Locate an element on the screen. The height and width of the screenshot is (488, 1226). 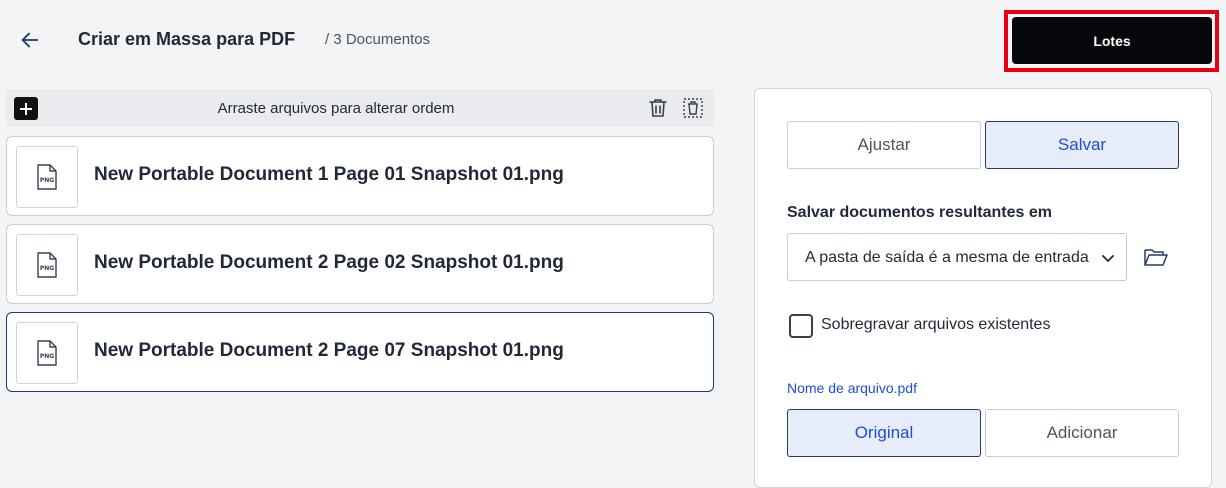
folder-open-icon is located at coordinates (1156, 257).